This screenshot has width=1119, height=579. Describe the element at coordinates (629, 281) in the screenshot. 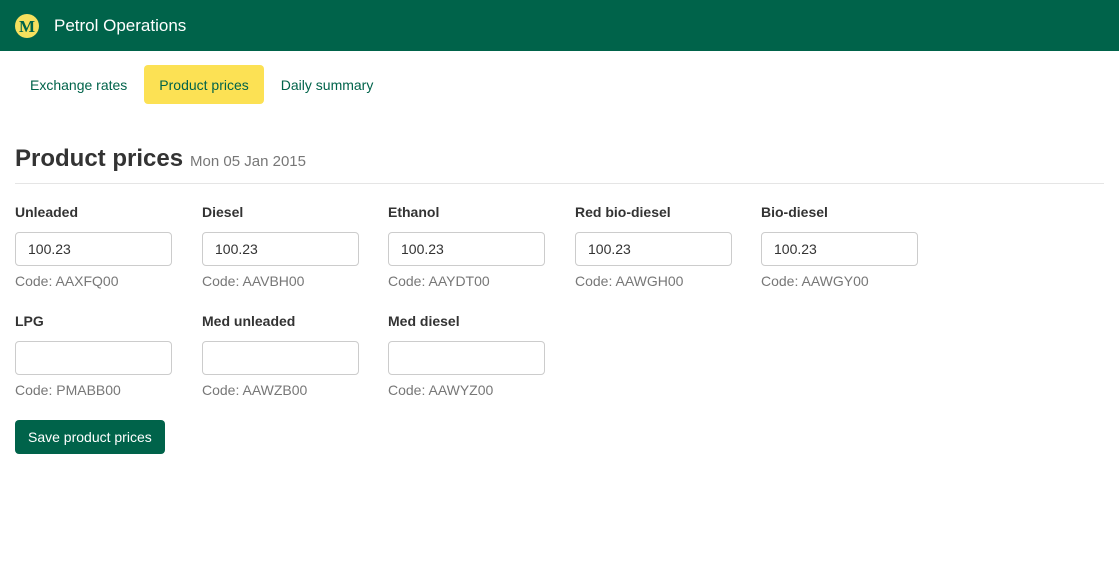

I see `product-code: Code: AAWGH00` at that location.